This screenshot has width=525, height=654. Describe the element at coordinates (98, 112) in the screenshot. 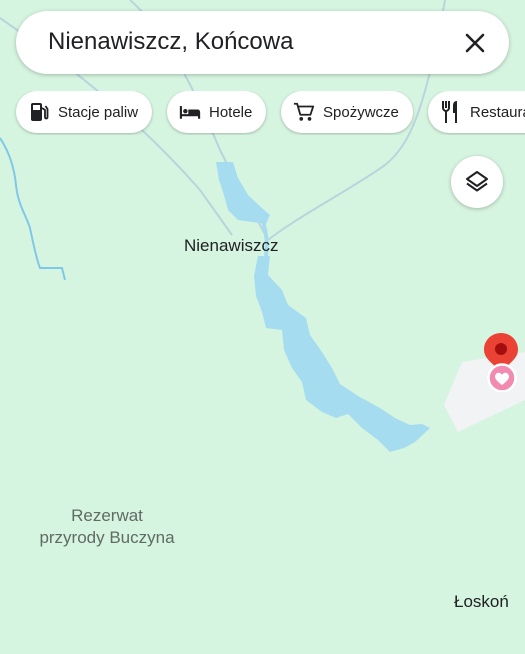

I see `chip-label: Stacje paliw` at that location.